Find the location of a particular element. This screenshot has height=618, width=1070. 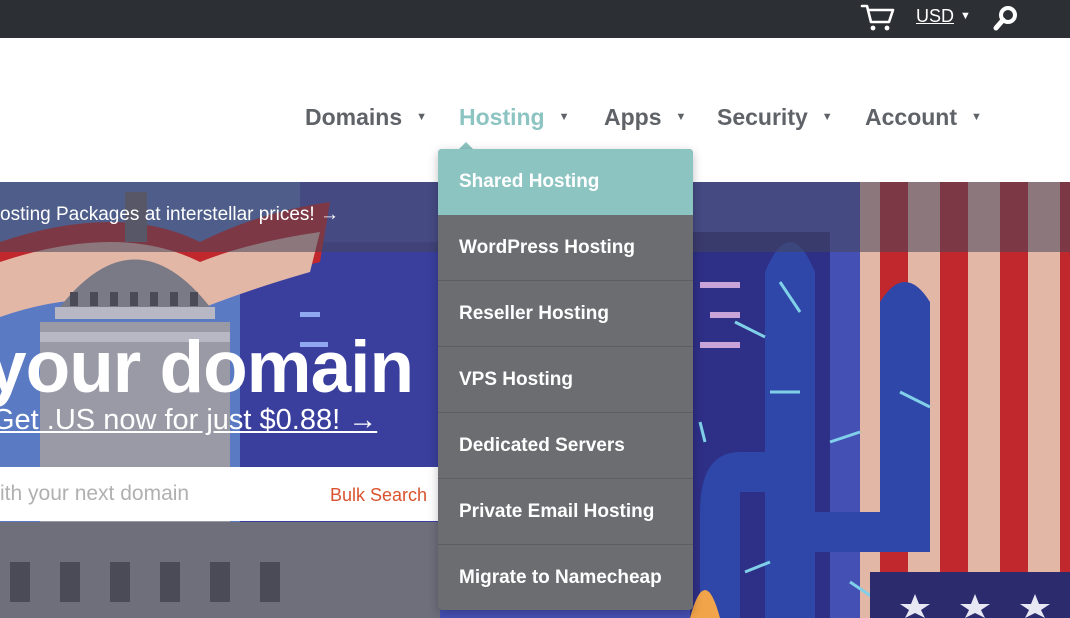

nav-item-label: Security is located at coordinates (762, 117).